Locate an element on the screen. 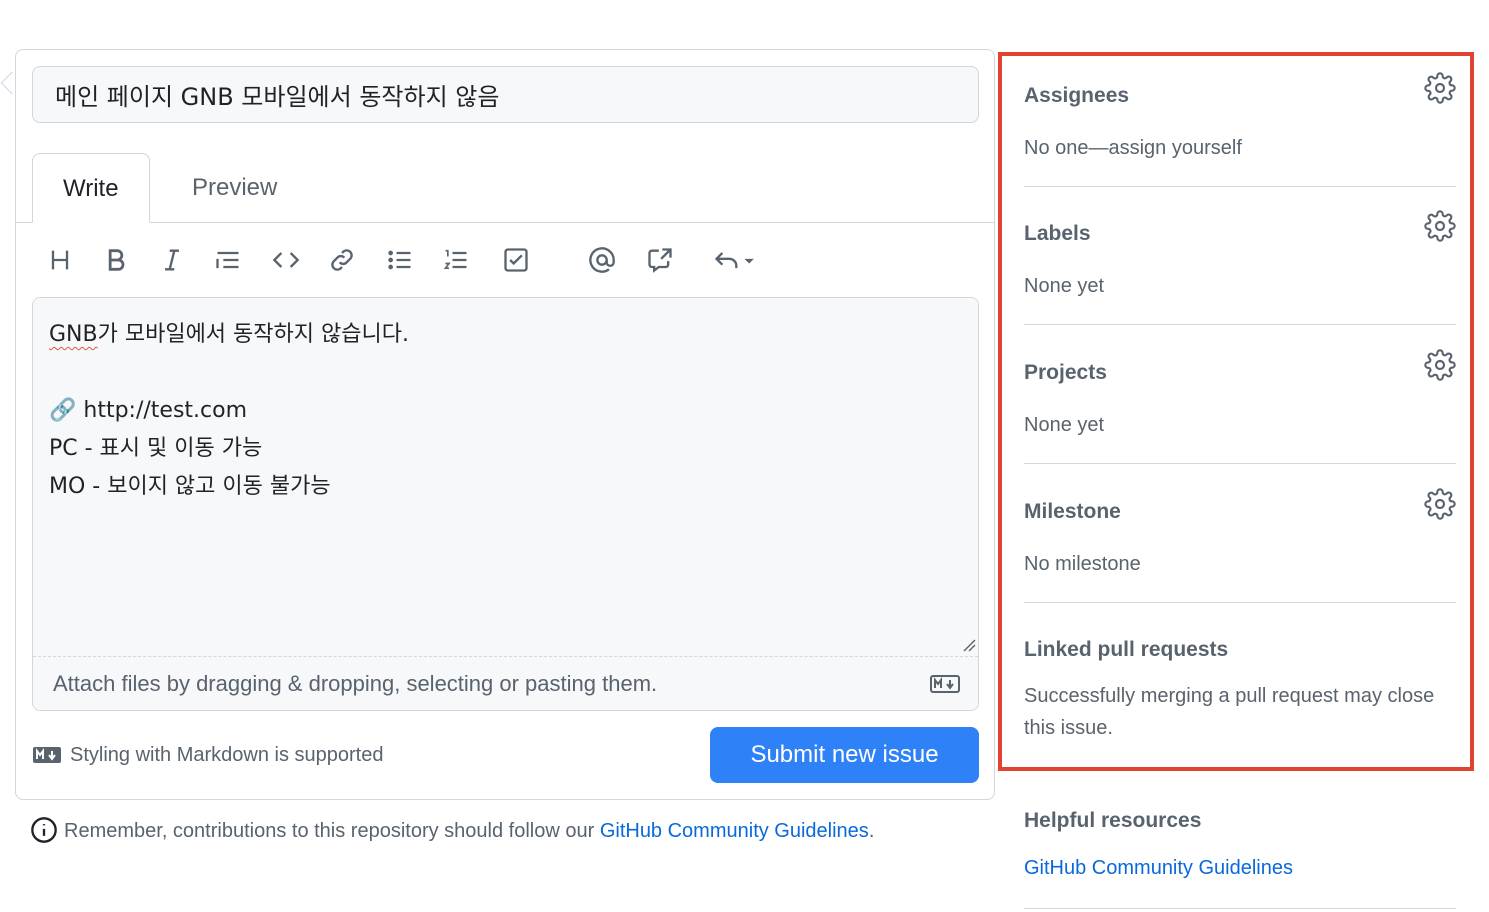 The image size is (1489, 912). helpful-guidelines-link: GitHub Community Guidelines is located at coordinates (1240, 868).